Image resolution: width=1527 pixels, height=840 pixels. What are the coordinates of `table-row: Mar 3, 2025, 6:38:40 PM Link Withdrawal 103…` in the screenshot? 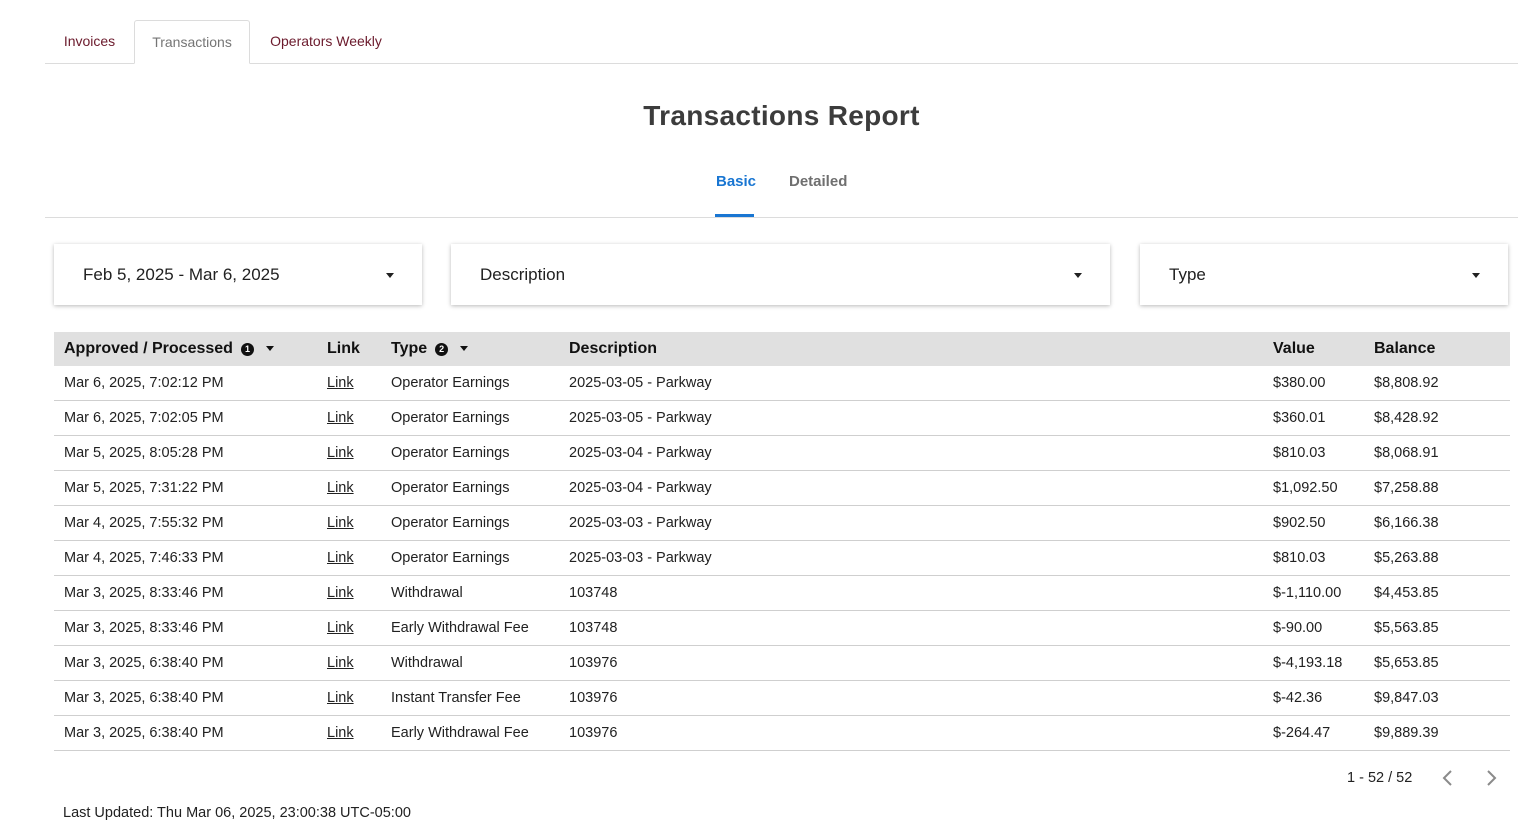 It's located at (782, 663).